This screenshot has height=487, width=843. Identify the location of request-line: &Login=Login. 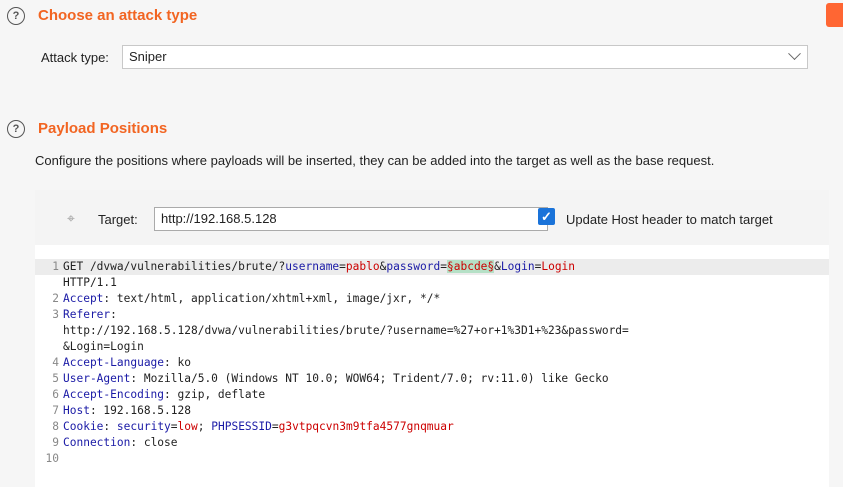
(432, 347).